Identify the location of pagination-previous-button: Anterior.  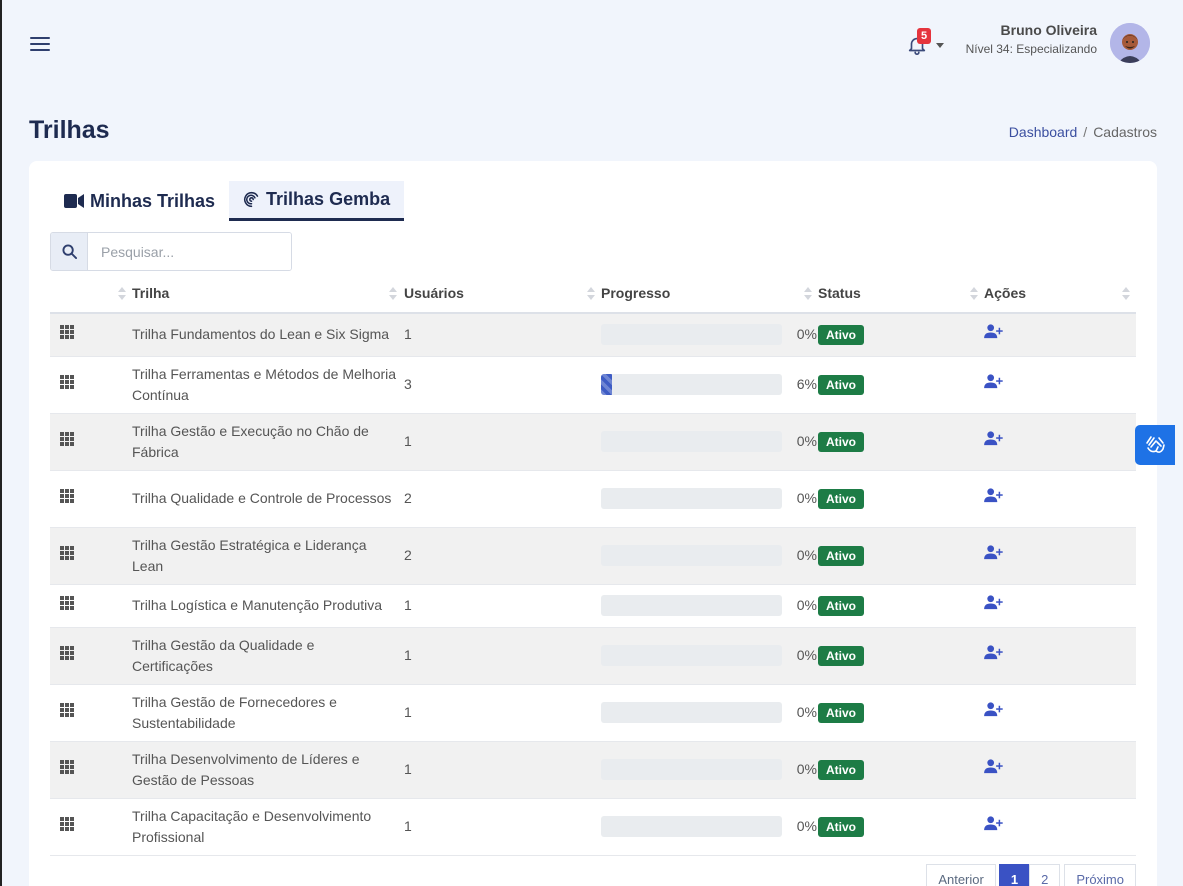
(961, 875).